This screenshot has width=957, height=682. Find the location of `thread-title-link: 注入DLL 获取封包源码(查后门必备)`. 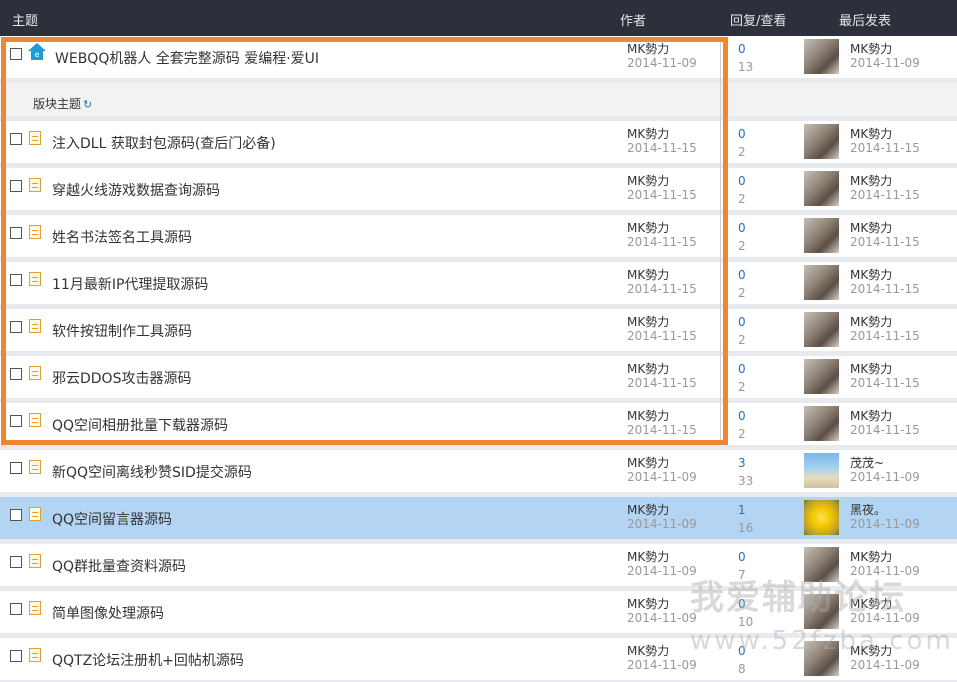

thread-title-link: 注入DLL 获取封包源码(查后门必备) is located at coordinates (164, 143).